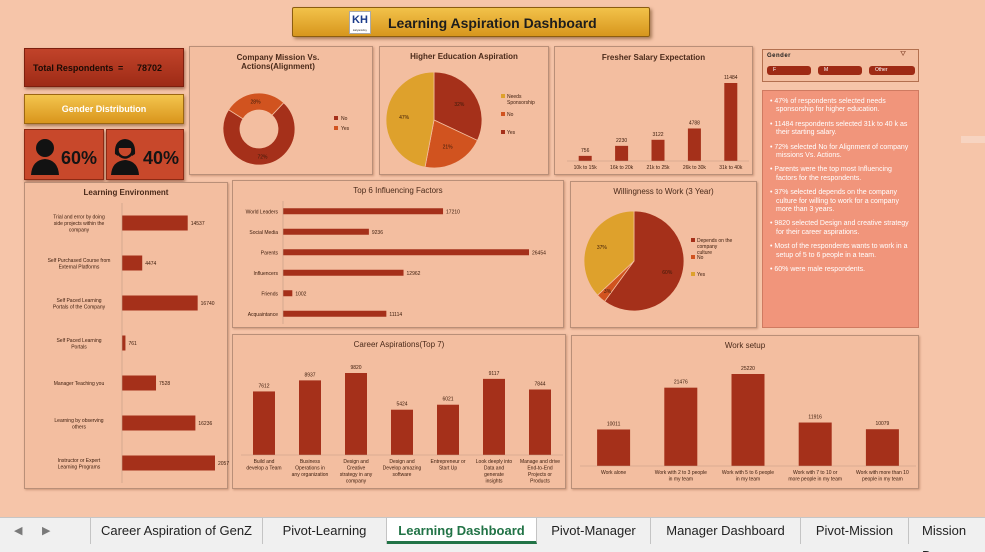 The image size is (985, 552). What do you see at coordinates (286, 129) in the screenshot?
I see `mission-donut-chart: 72% 28% No Yes` at bounding box center [286, 129].